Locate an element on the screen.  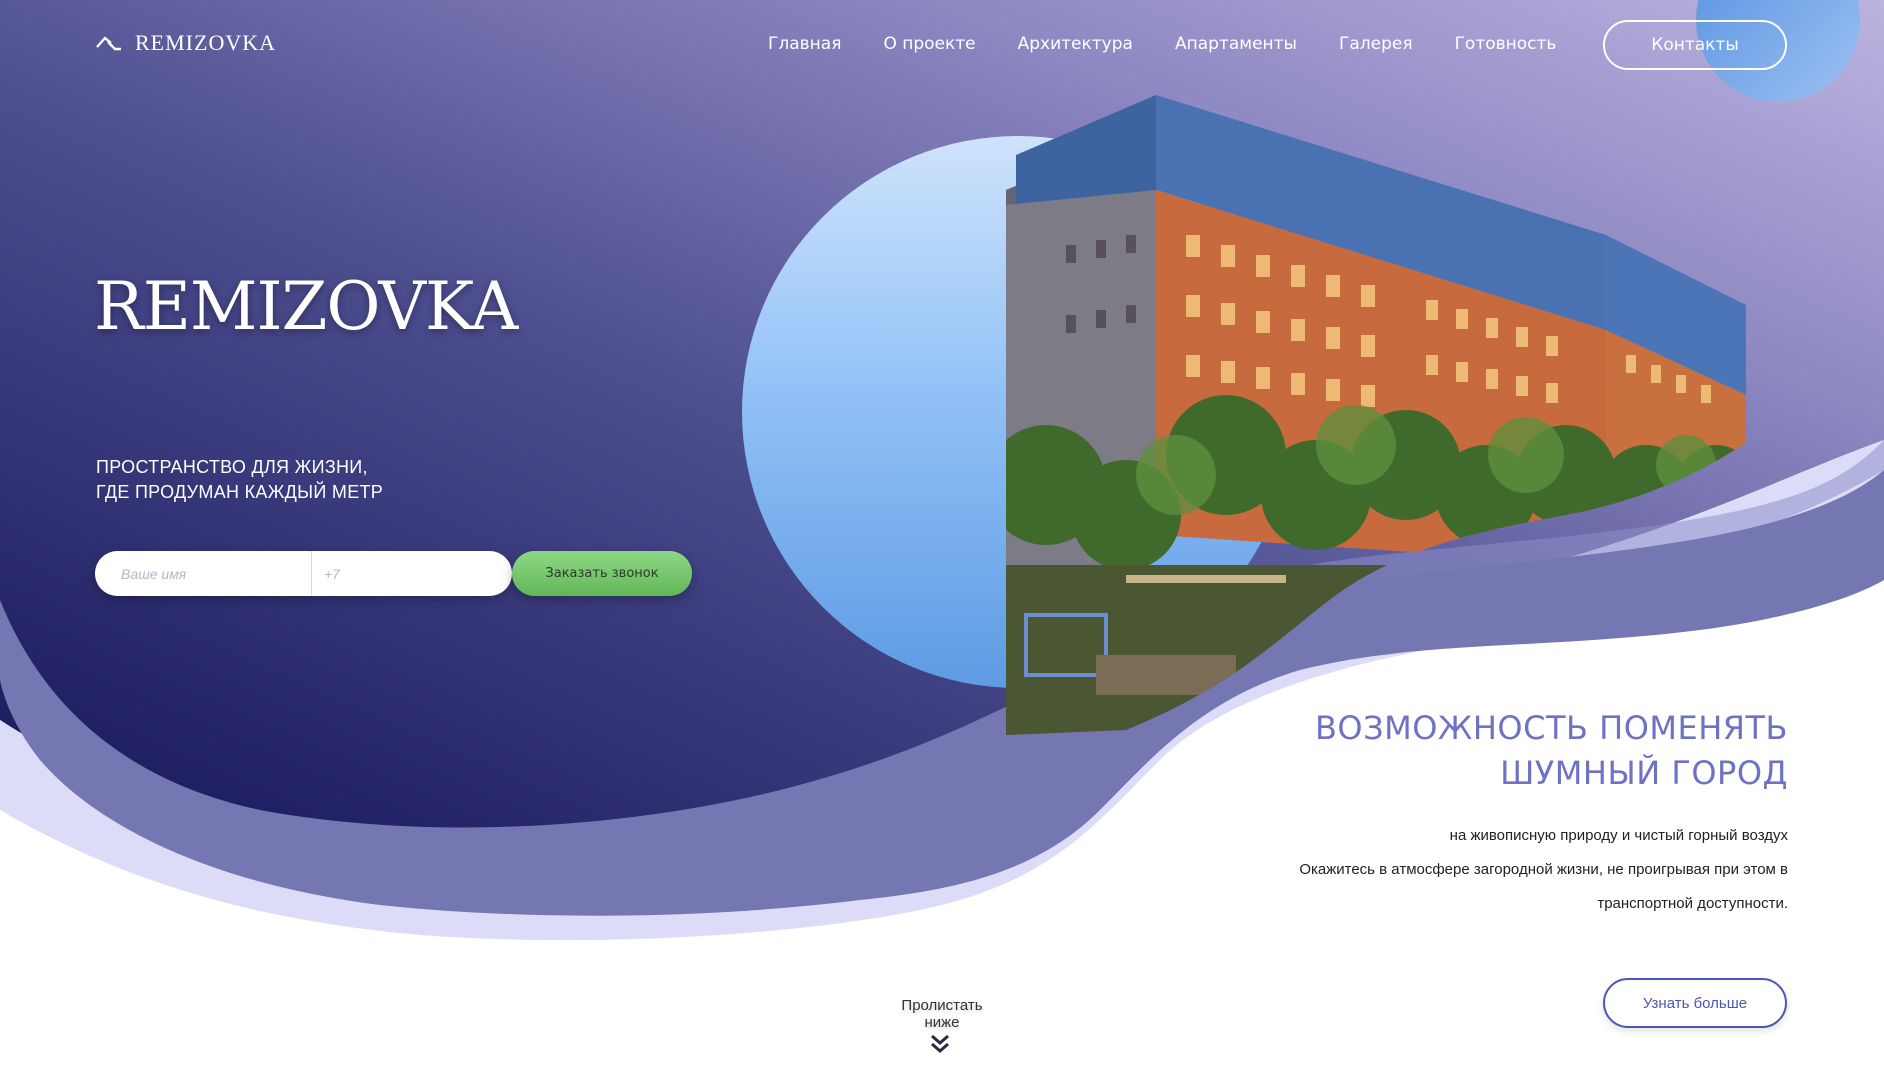
hero-subtitle-line: ГДЕ ПРОДУМАН КАЖДЫЙ МЕТР is located at coordinates (240, 492).